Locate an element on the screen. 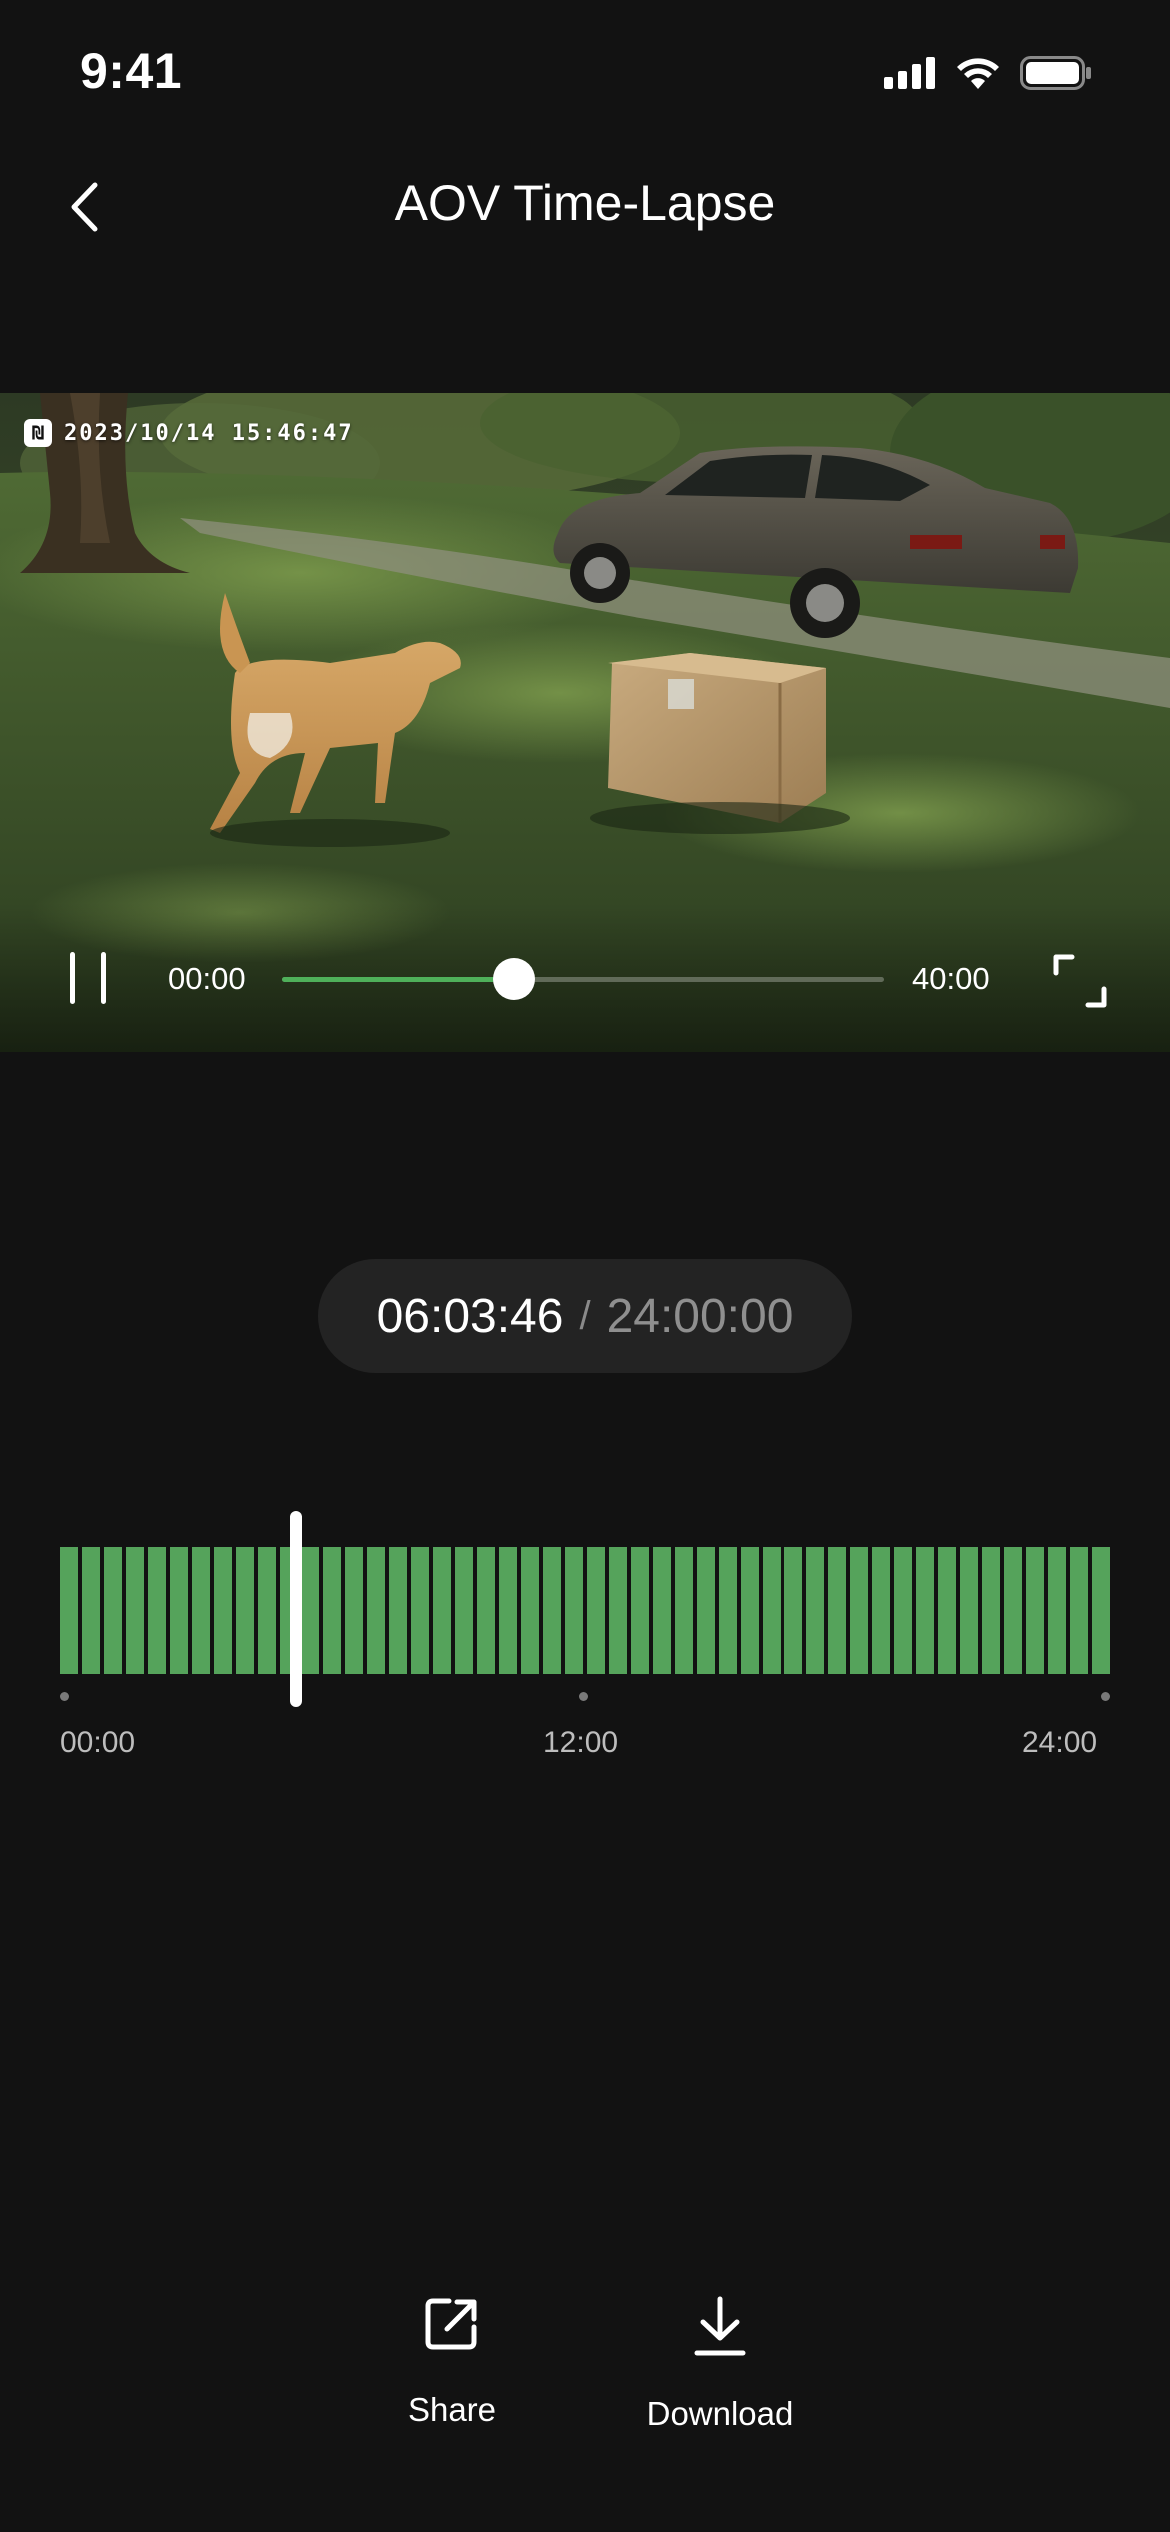  timestamp-text: 2023/10/14 15:46:47 is located at coordinates (209, 433).